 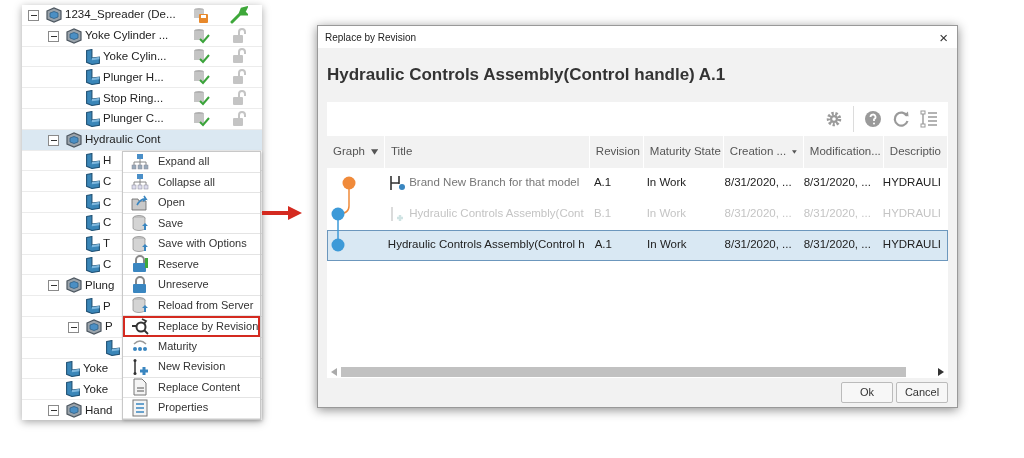 I want to click on table-row: Brand New Branch for that model A.1 In Work 8/31/2020, ... 8/31/2020, ... HYDRAULI, so click(x=637, y=183).